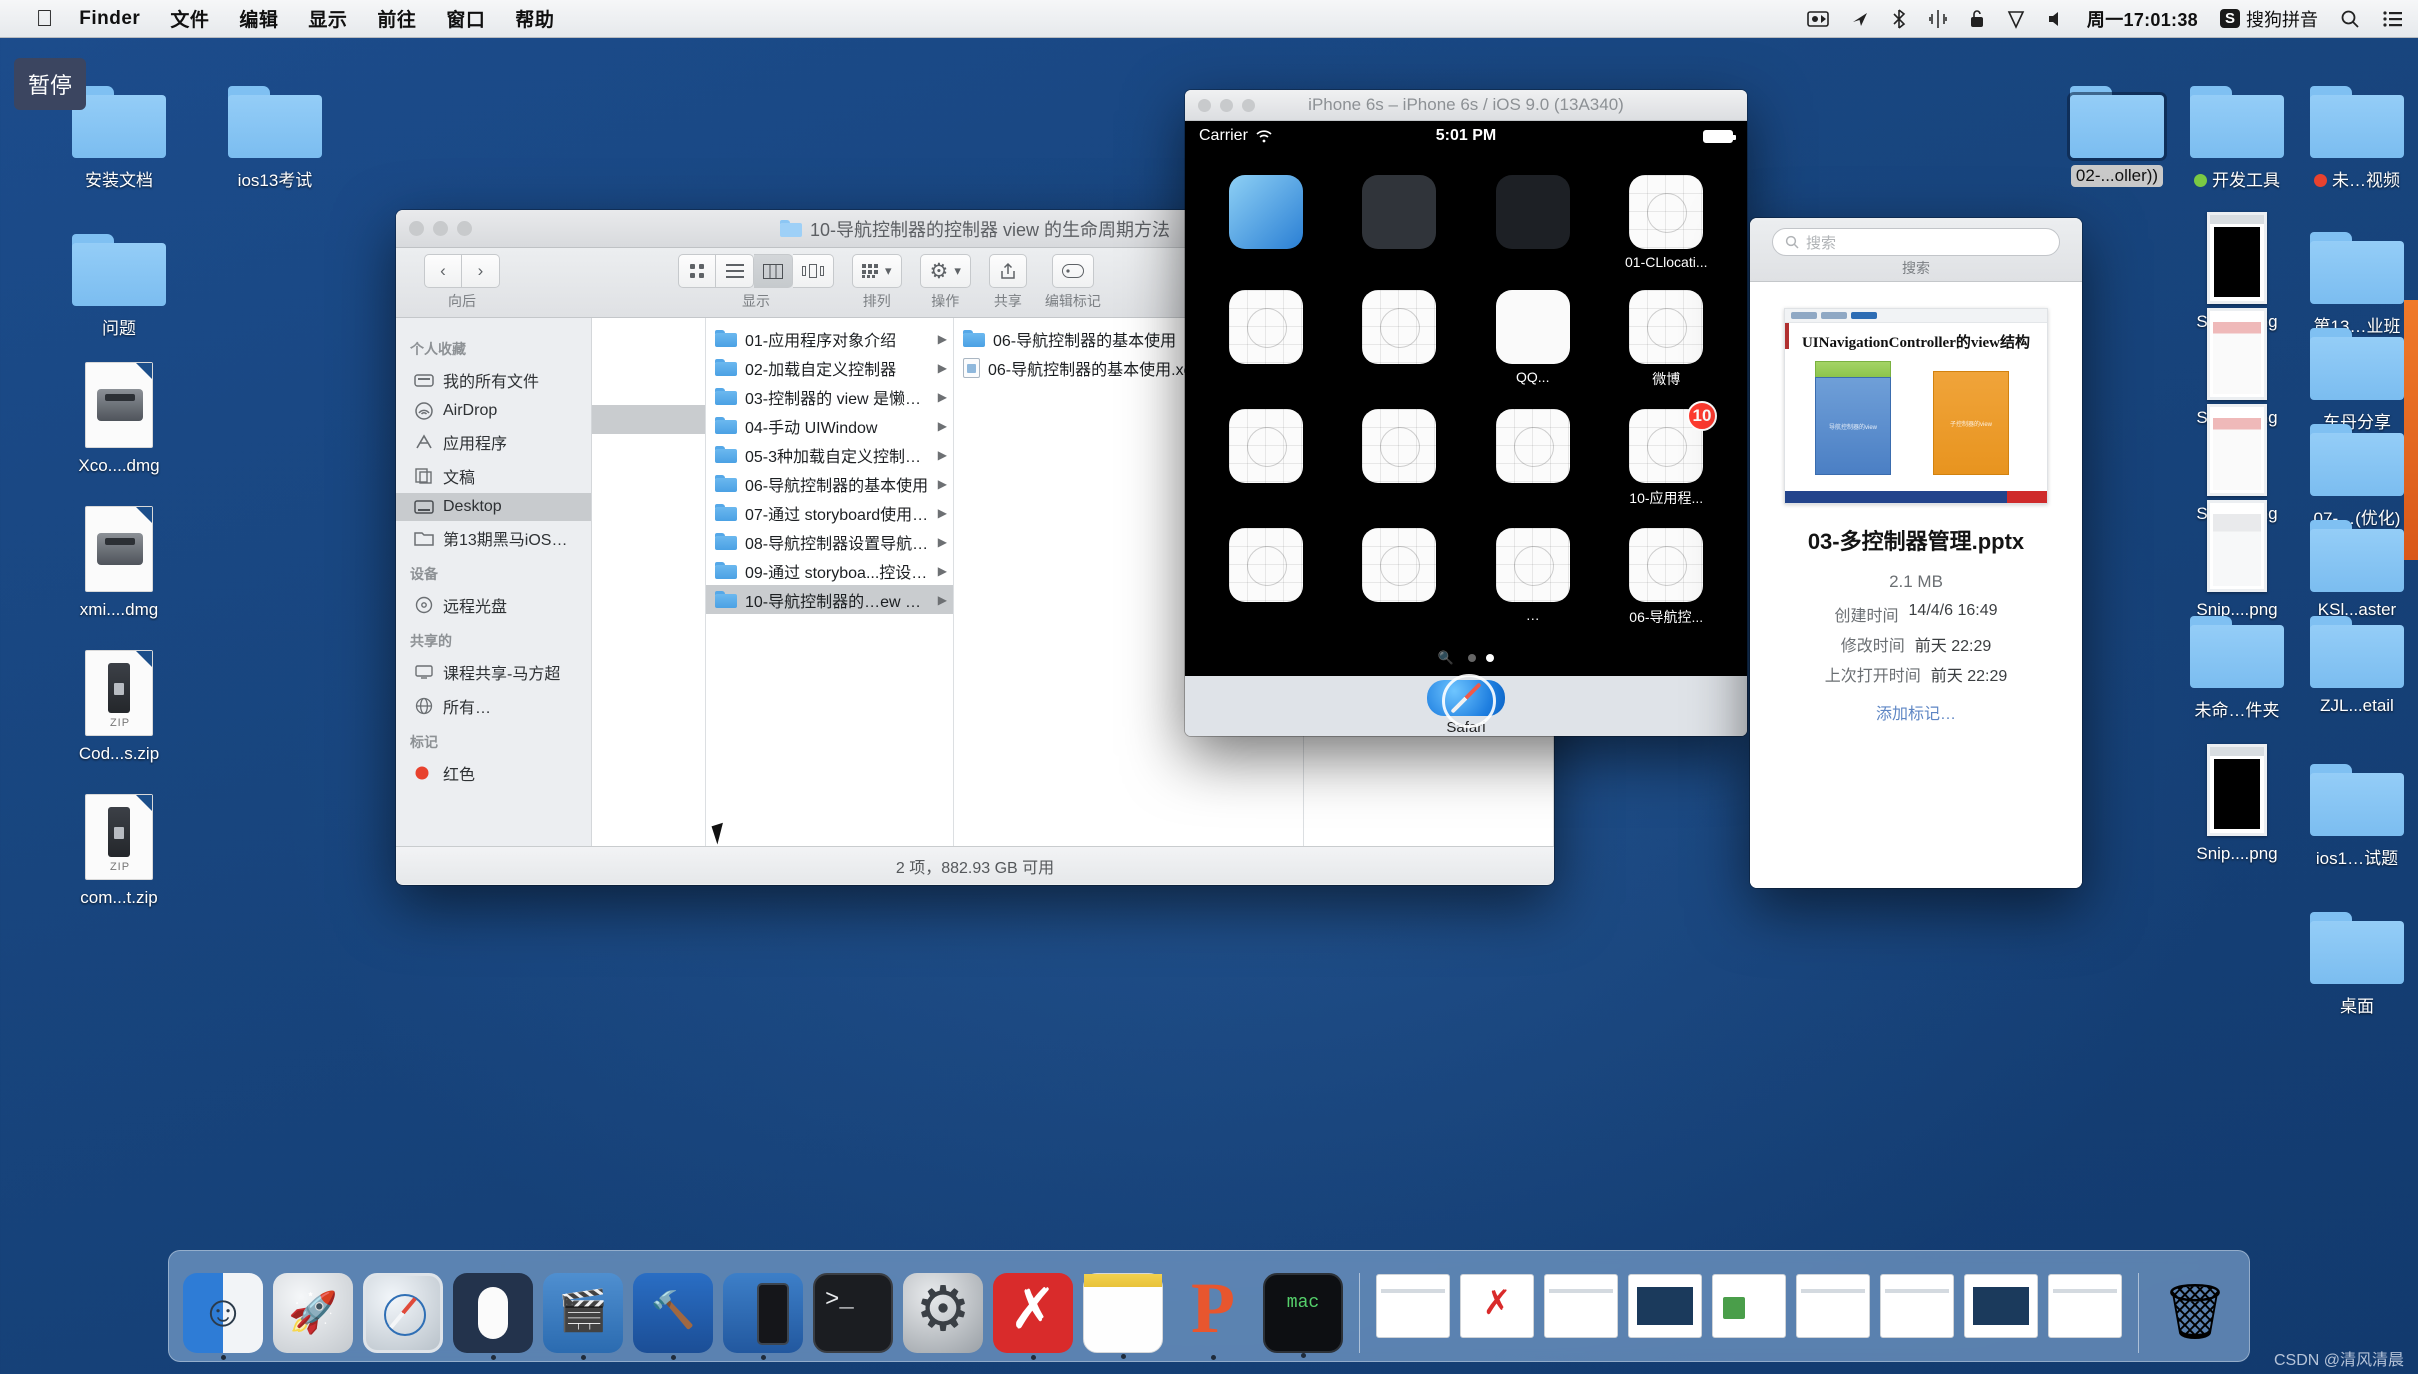  Describe the element at coordinates (829, 425) in the screenshot. I see `list-item: 04-手动 UIWindow ▶` at that location.